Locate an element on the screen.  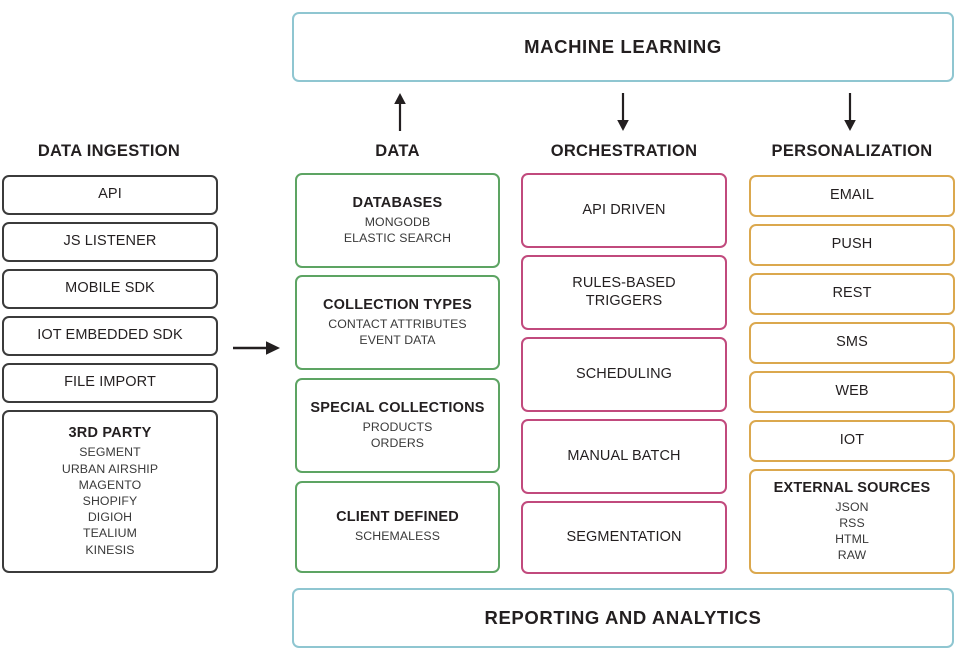
arrow-down-ml-to-orchestration is located at coordinates (623, 112).